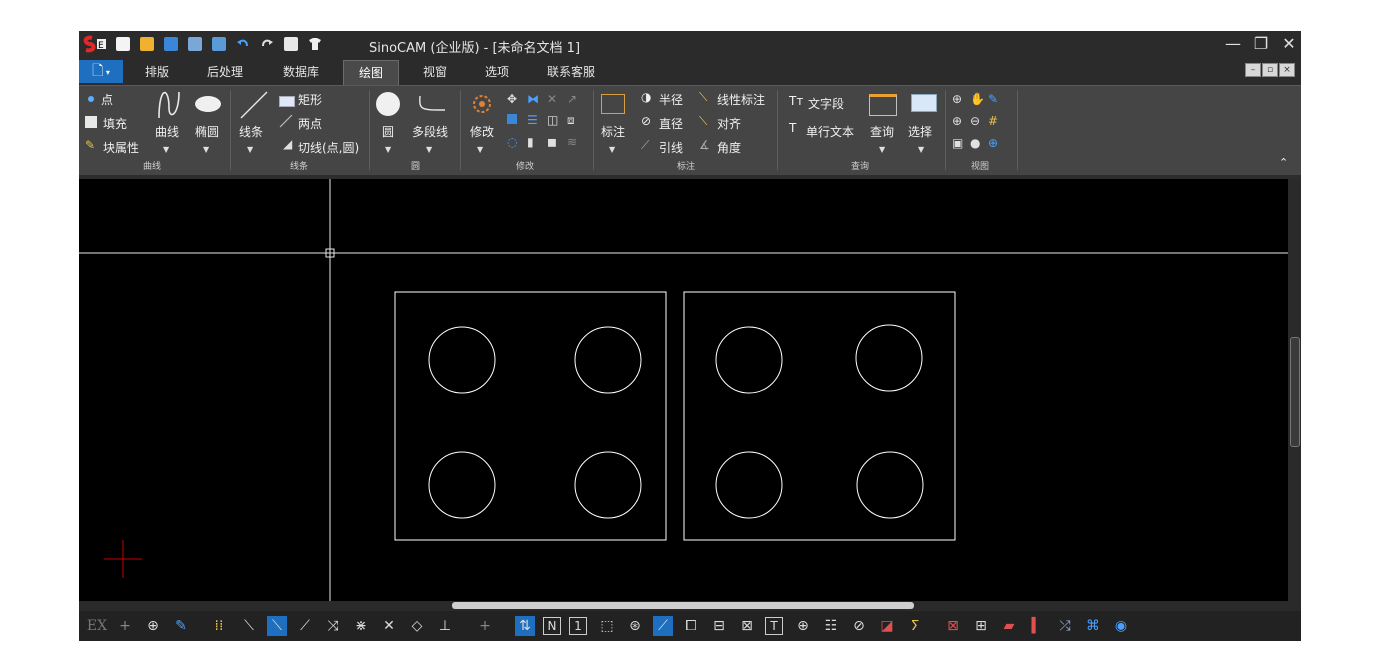 The width and height of the screenshot is (1388, 670). What do you see at coordinates (206, 149) in the screenshot?
I see `ellipse-dropdown-icon: ▼` at bounding box center [206, 149].